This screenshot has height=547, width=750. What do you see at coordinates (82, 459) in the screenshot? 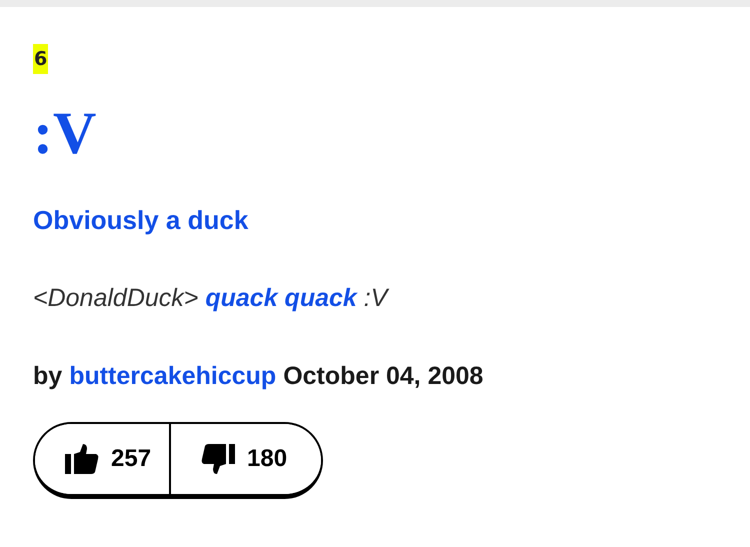
I see `thumbs-up-icon` at bounding box center [82, 459].